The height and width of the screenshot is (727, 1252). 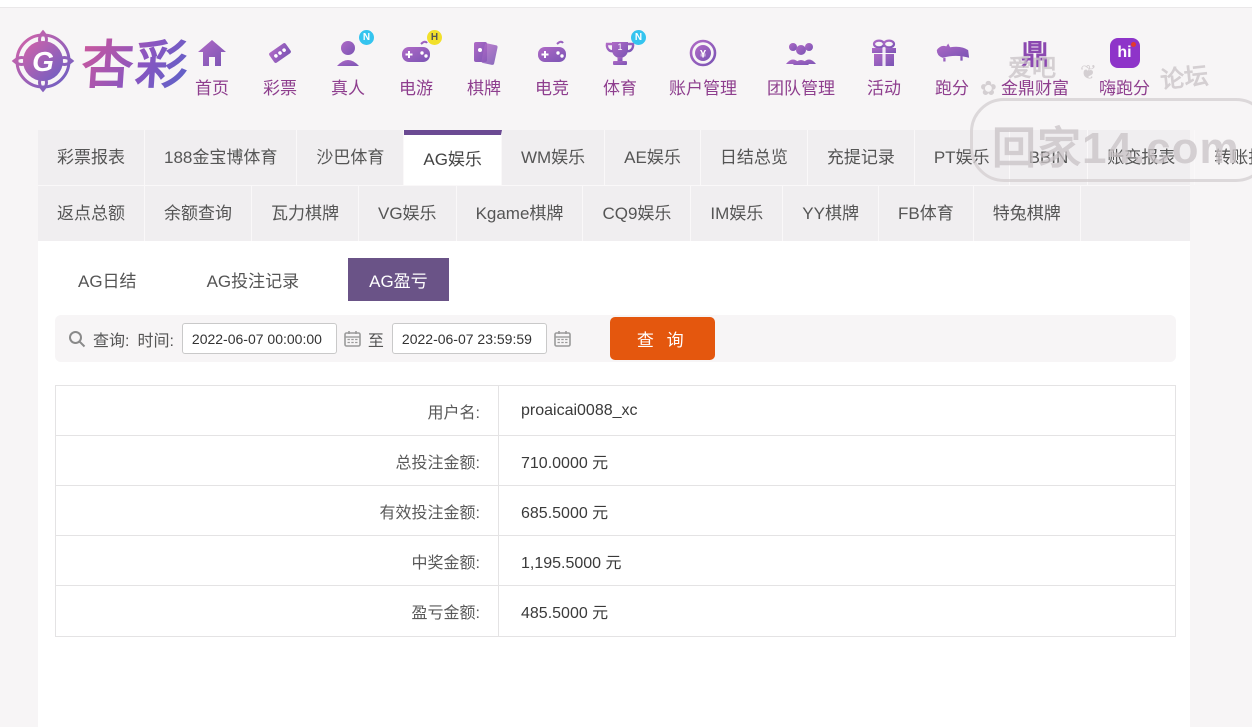 I want to click on tab-tetu-chess: 特兔棋牌, so click(x=1027, y=213).